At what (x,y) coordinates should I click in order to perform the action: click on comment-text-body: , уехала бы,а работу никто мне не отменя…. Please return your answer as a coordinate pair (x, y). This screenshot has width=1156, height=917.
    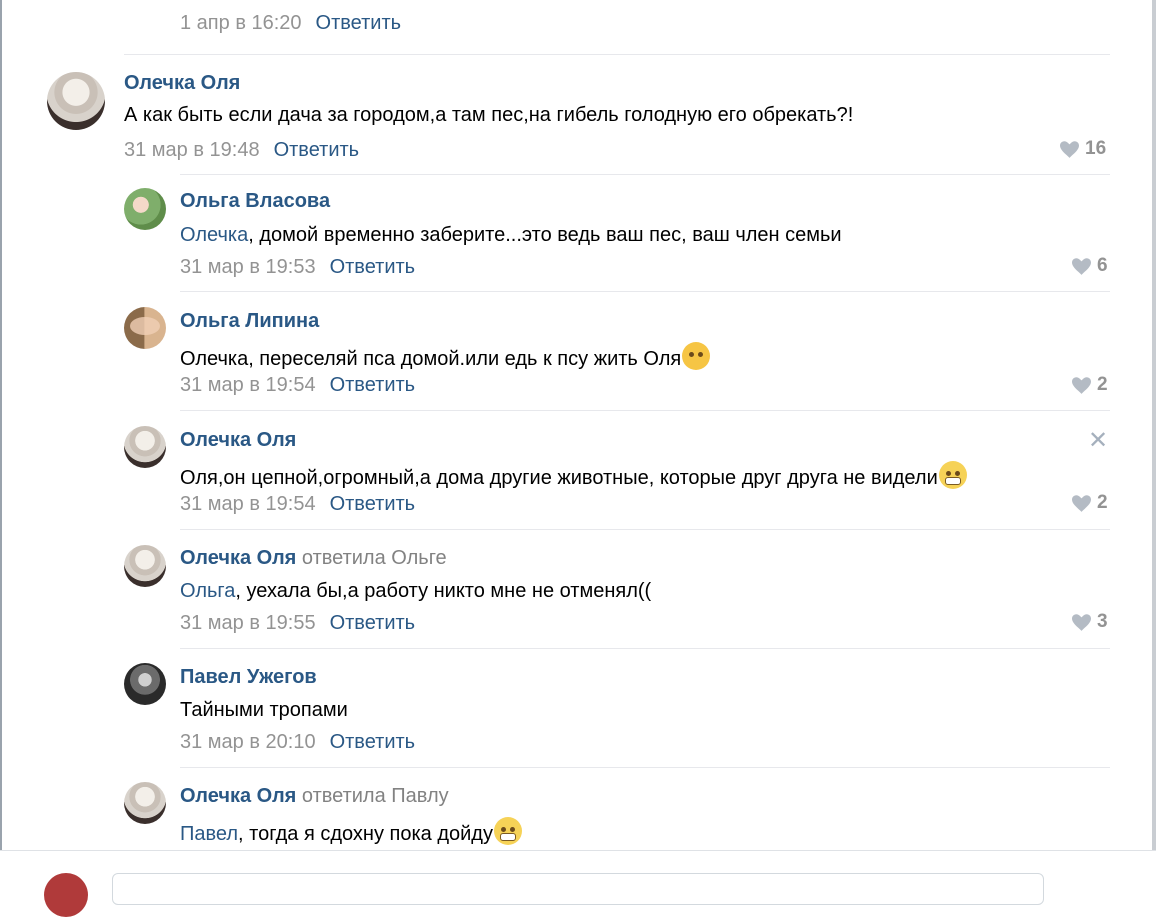
    Looking at the image, I should click on (443, 591).